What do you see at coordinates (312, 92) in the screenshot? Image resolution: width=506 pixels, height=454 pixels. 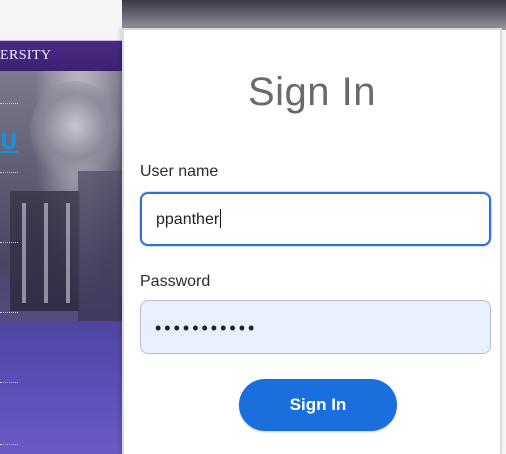 I see `signin-title: Sign In` at bounding box center [312, 92].